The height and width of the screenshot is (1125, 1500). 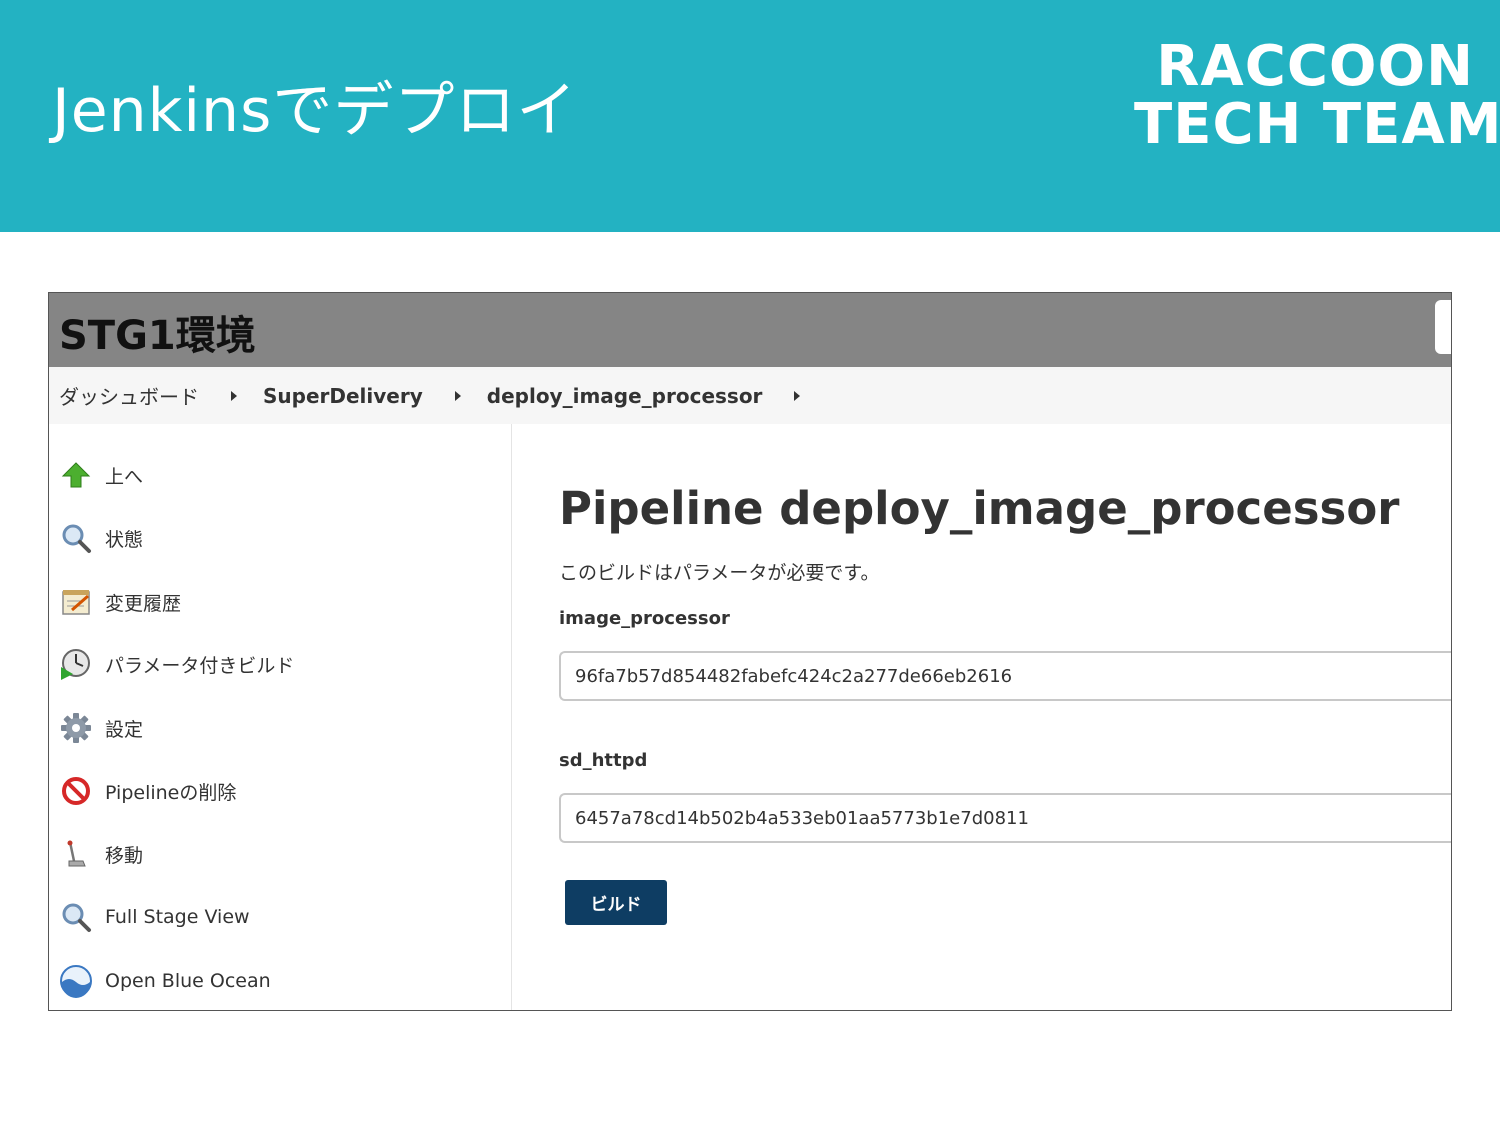 What do you see at coordinates (177, 917) in the screenshot?
I see `task-label: Full Stage View` at bounding box center [177, 917].